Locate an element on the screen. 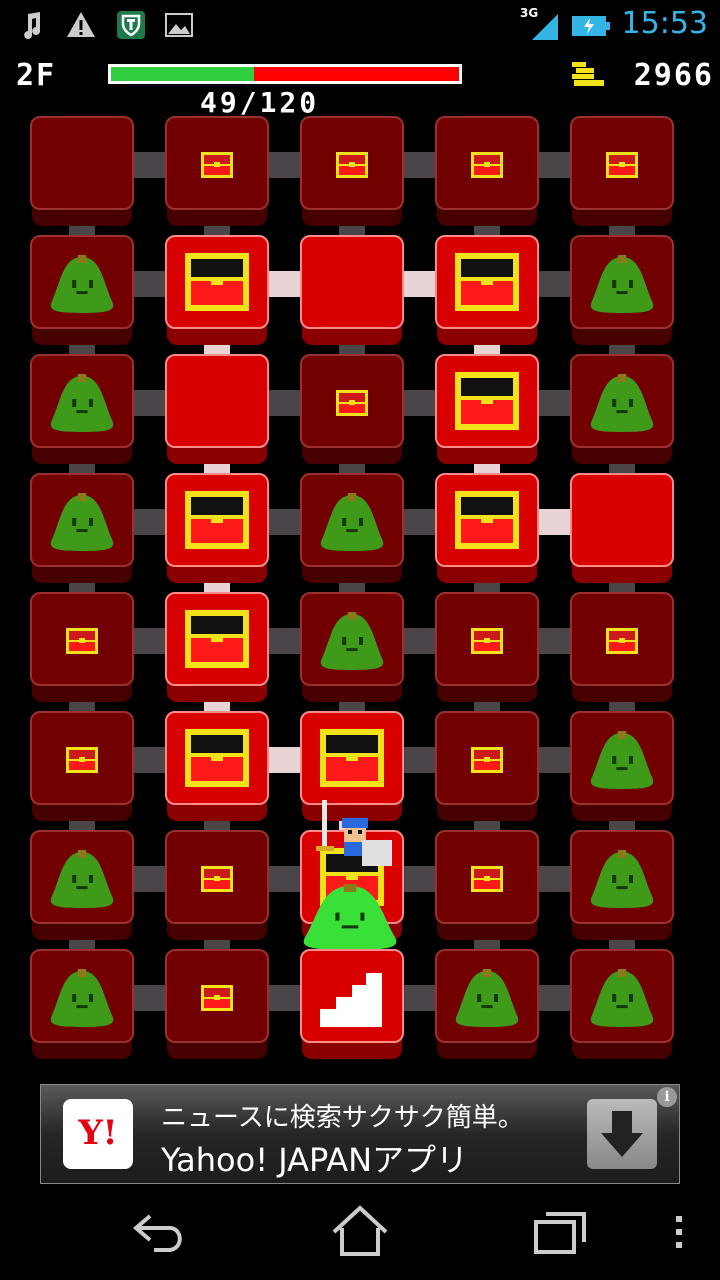  download-button is located at coordinates (622, 1134).